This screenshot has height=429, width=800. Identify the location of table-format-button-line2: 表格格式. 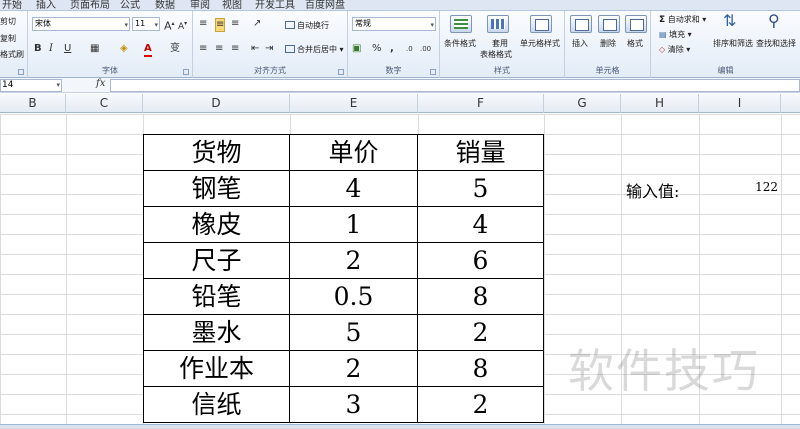
(496, 54).